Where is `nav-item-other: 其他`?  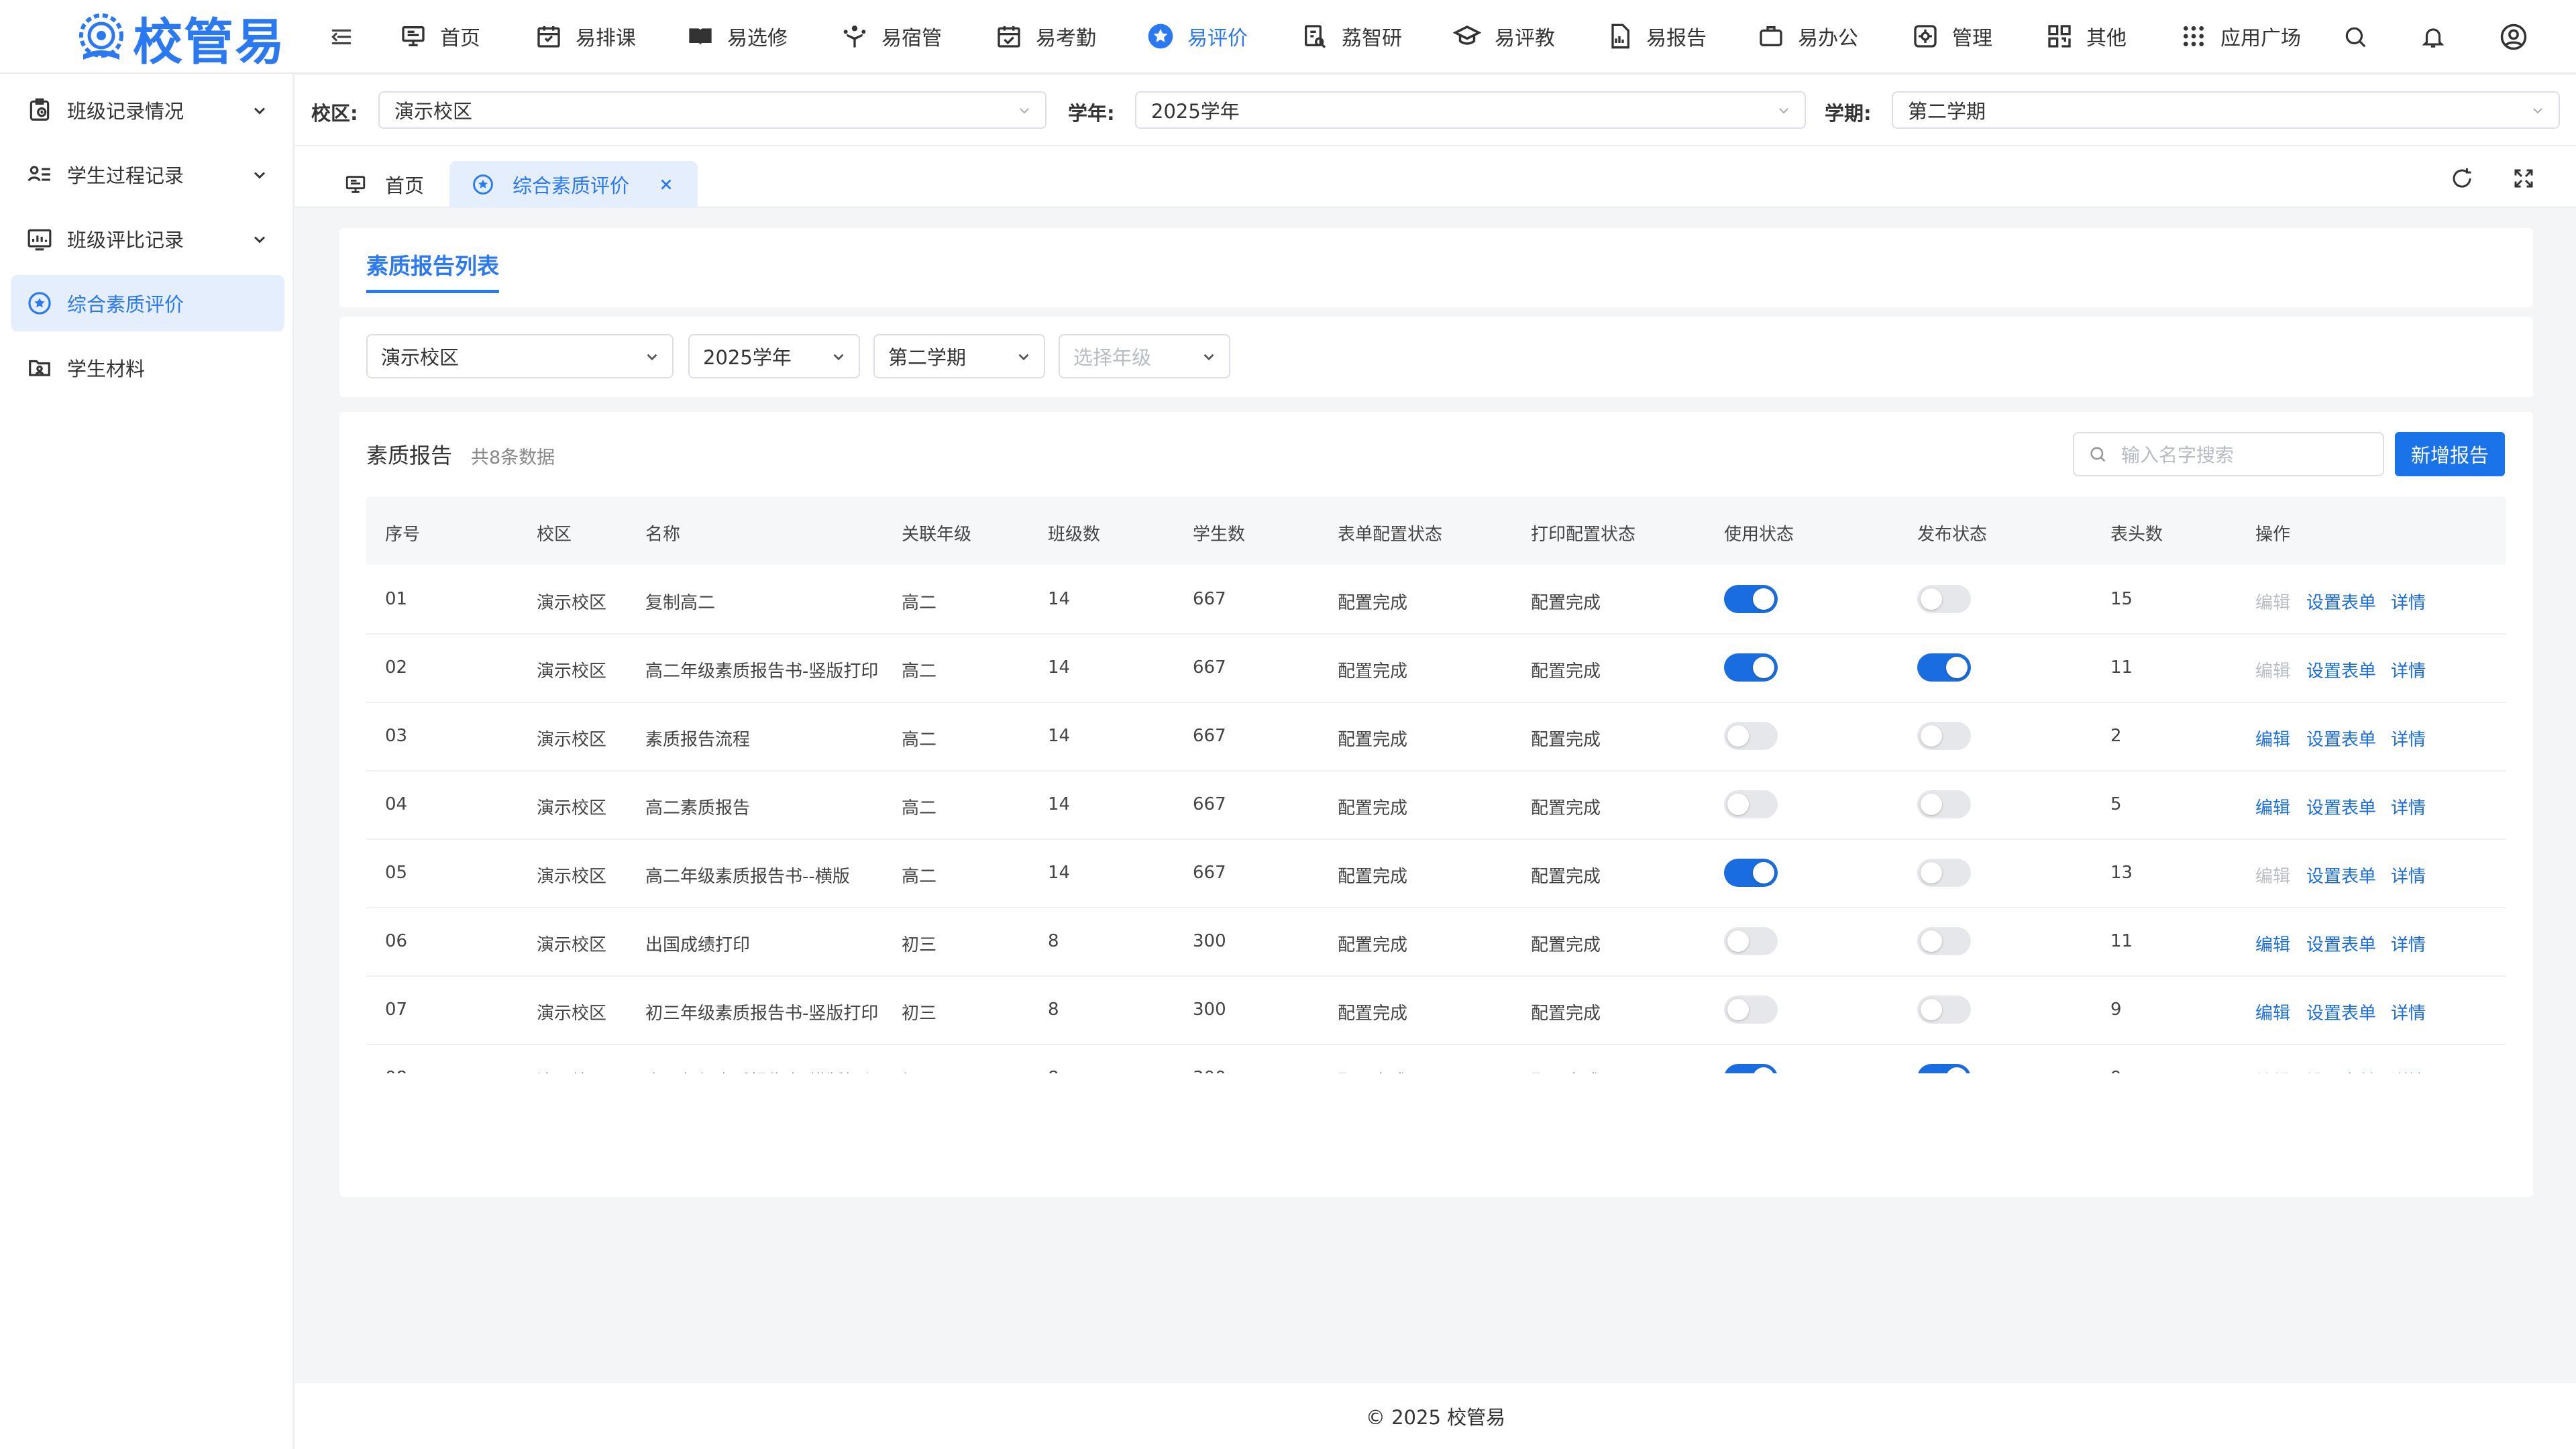
nav-item-other: 其他 is located at coordinates (2086, 36).